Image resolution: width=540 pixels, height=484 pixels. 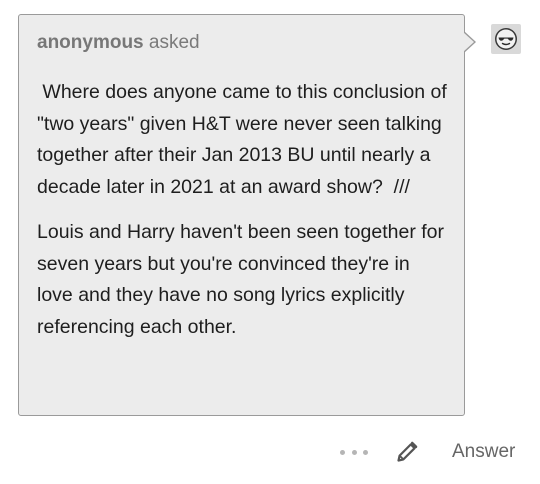 I want to click on sunglasses-face-icon, so click(x=506, y=39).